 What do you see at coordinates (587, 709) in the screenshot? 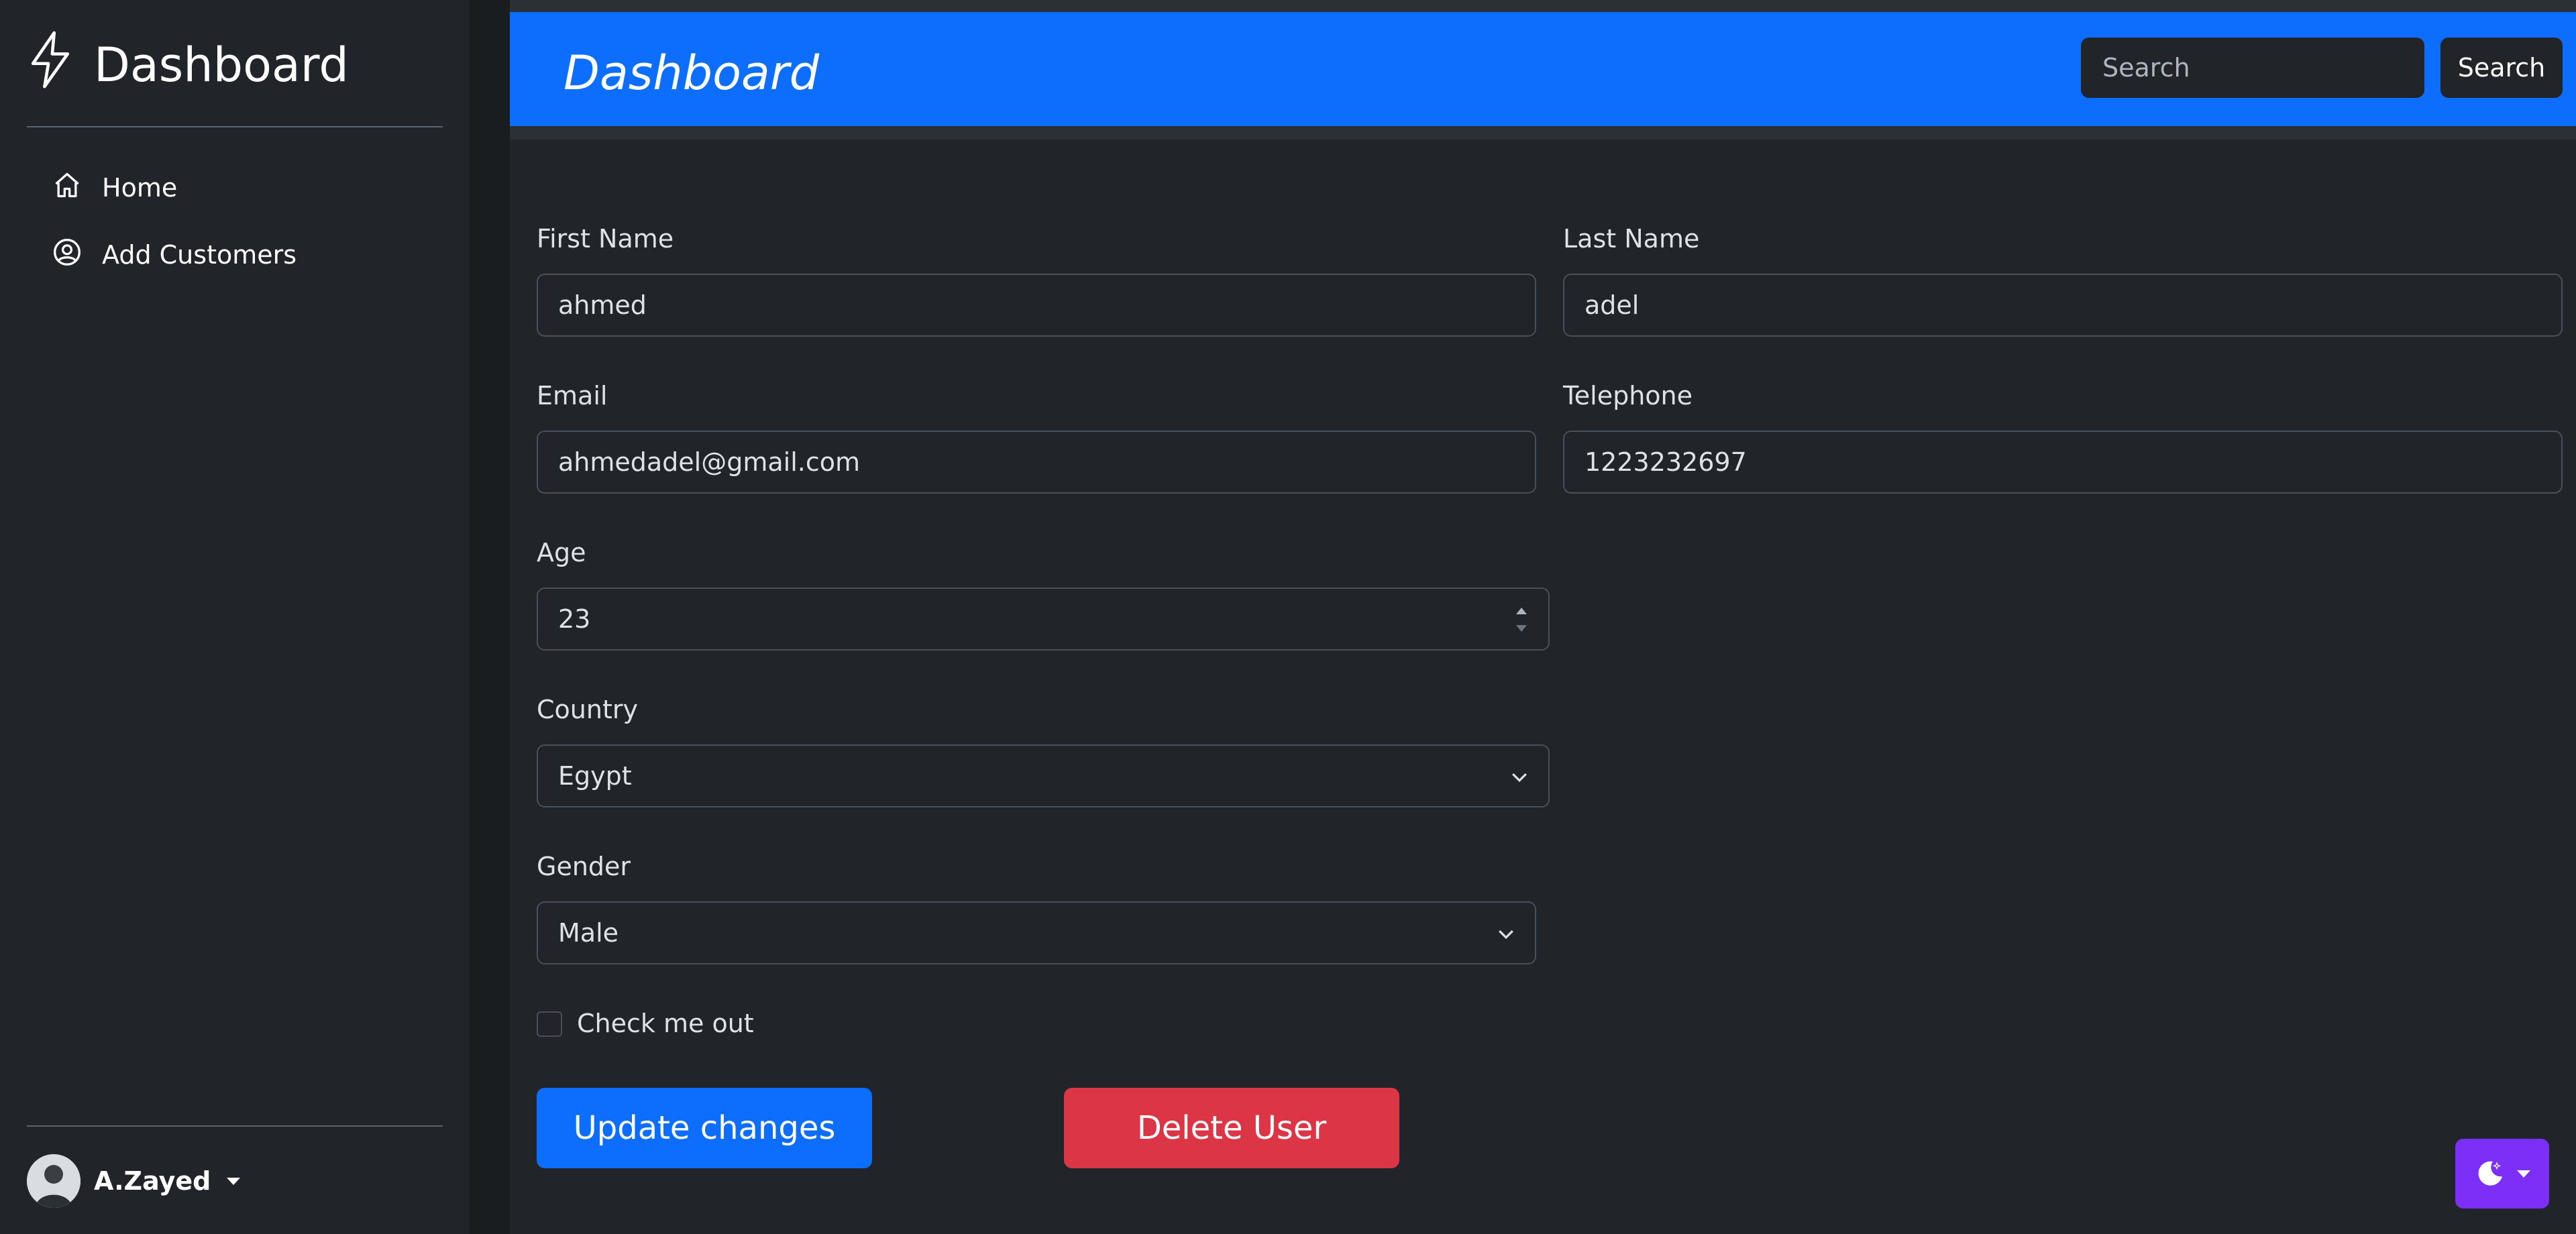
I see `country-label: Country` at bounding box center [587, 709].